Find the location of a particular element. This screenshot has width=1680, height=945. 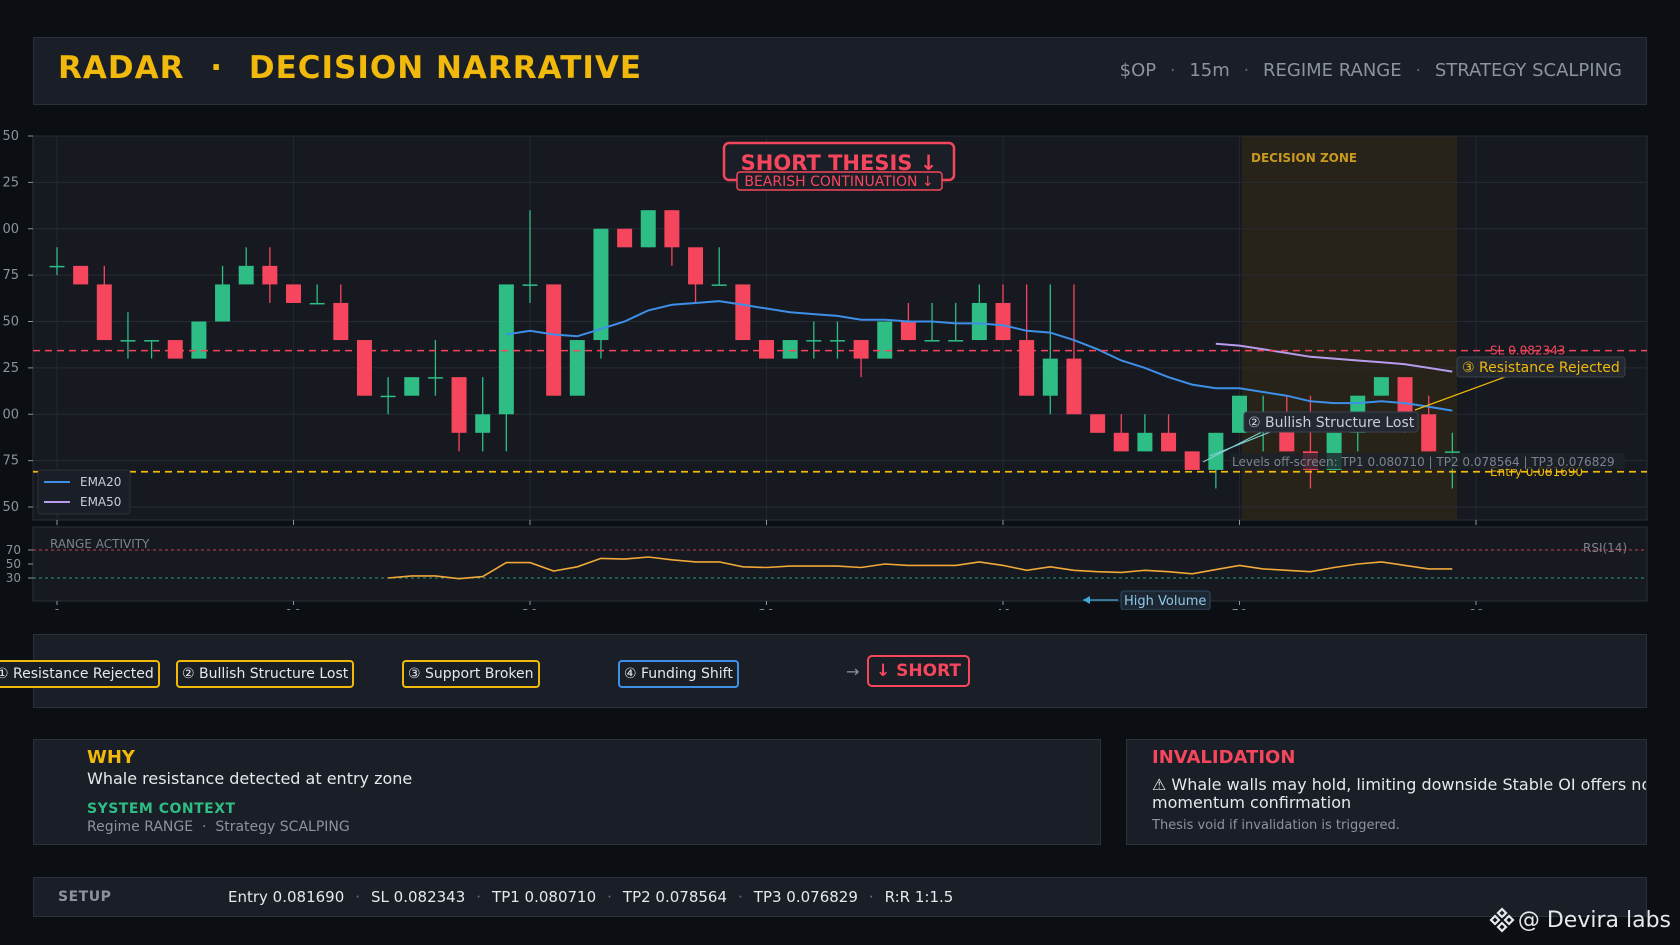

flow-step-structure-lost: ② Bullish Structure Lost is located at coordinates (265, 674).